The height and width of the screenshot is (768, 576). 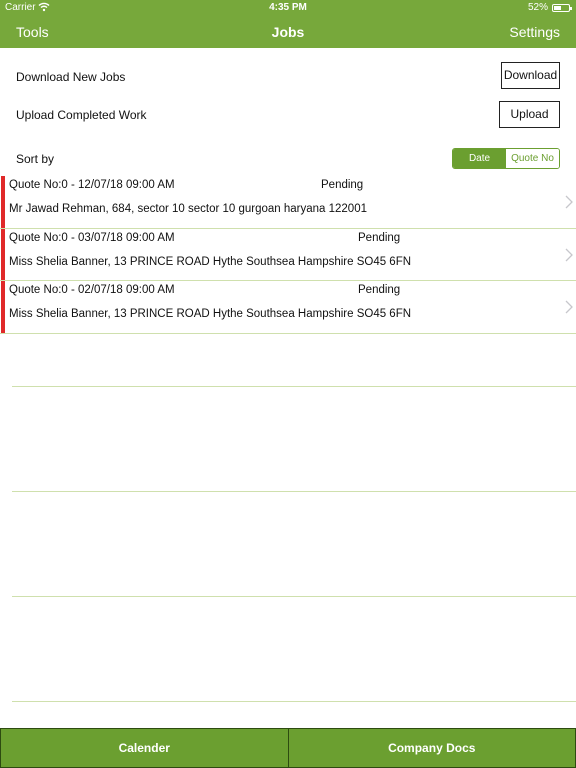 I want to click on sort-by-label: Sort by, so click(x=35, y=159).